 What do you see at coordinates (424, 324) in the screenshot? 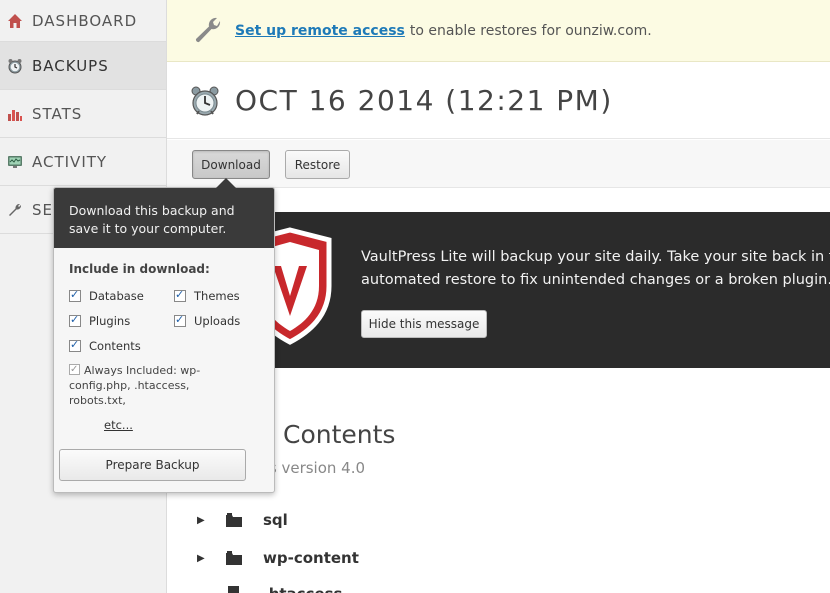
I see `hide-message-button: Hide this message` at bounding box center [424, 324].